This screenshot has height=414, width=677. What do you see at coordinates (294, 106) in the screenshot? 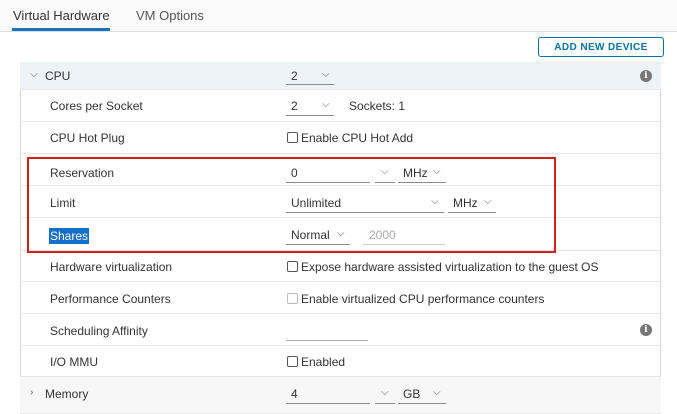
I see `cores-per-socket-select: 2` at bounding box center [294, 106].